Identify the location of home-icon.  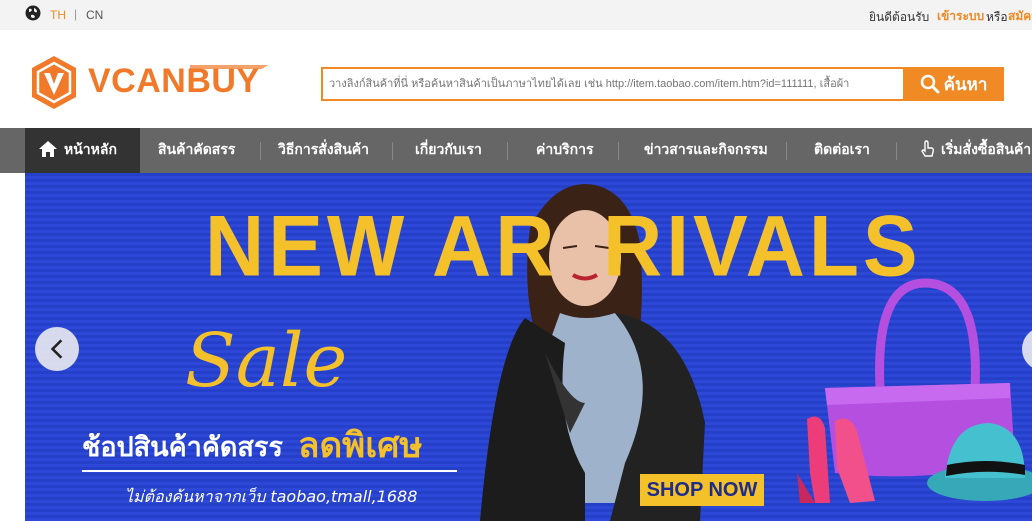
(48, 149).